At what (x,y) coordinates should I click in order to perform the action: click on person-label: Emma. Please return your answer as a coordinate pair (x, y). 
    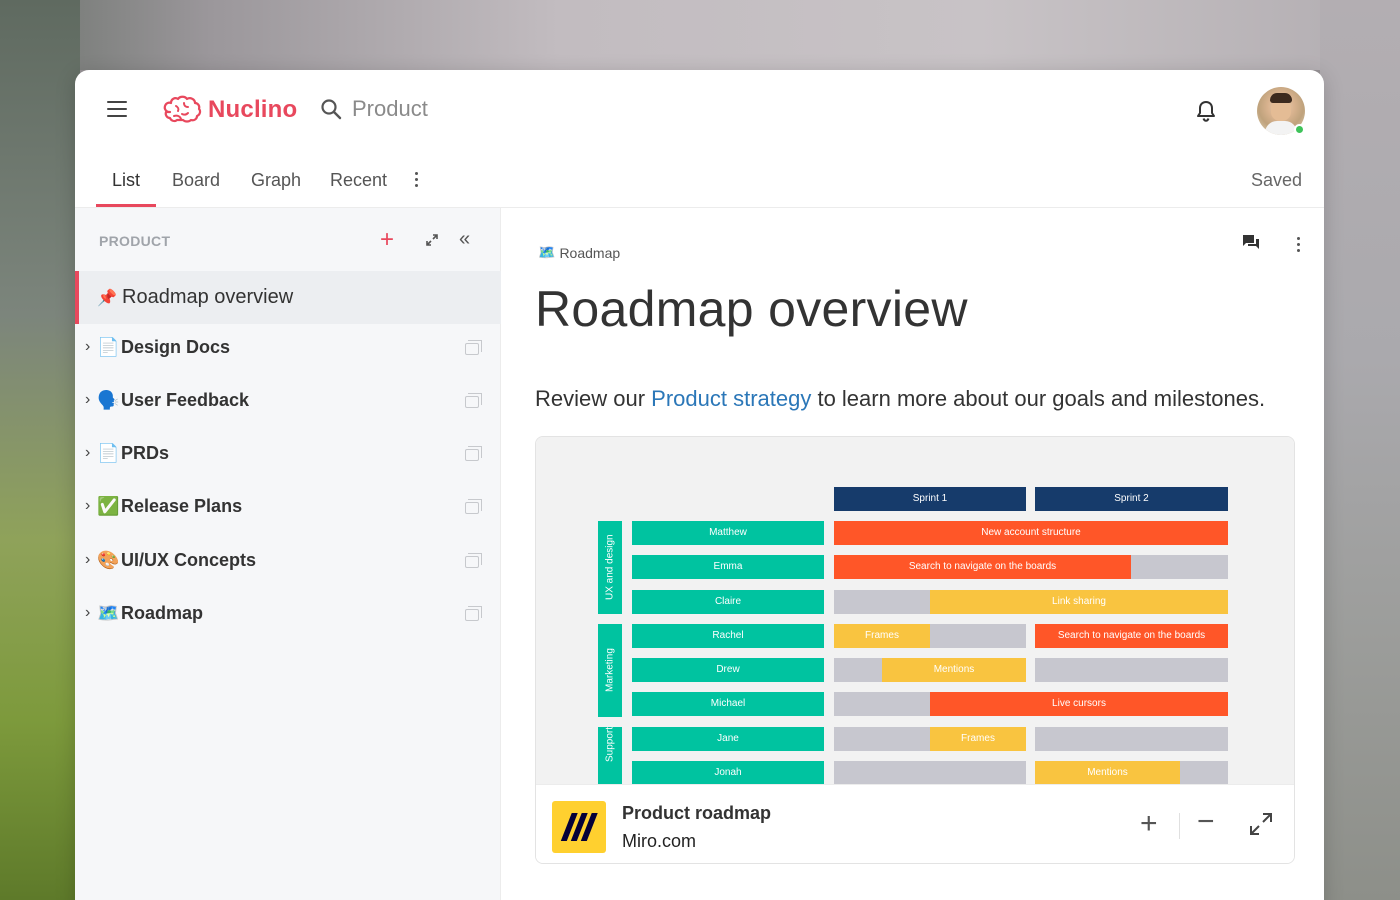
    Looking at the image, I should click on (728, 567).